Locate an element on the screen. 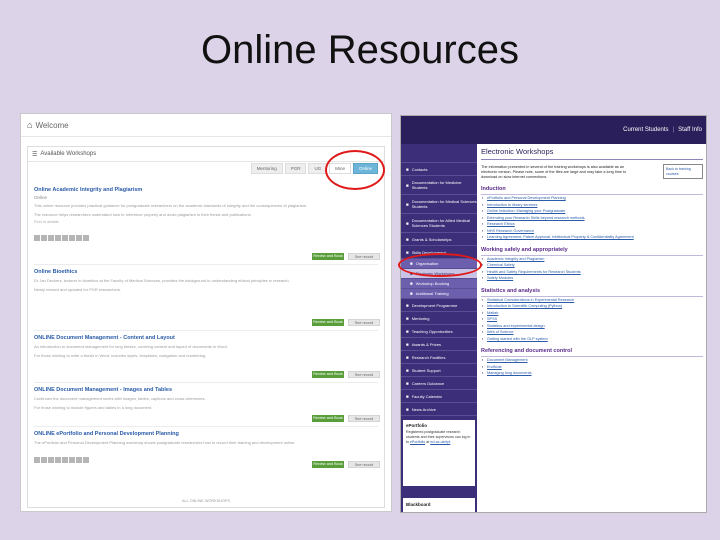 The width and height of the screenshot is (720, 540). sidebar-item-docs-medicine: ■ Documentation for Medicine Students is located at coordinates (439, 185).